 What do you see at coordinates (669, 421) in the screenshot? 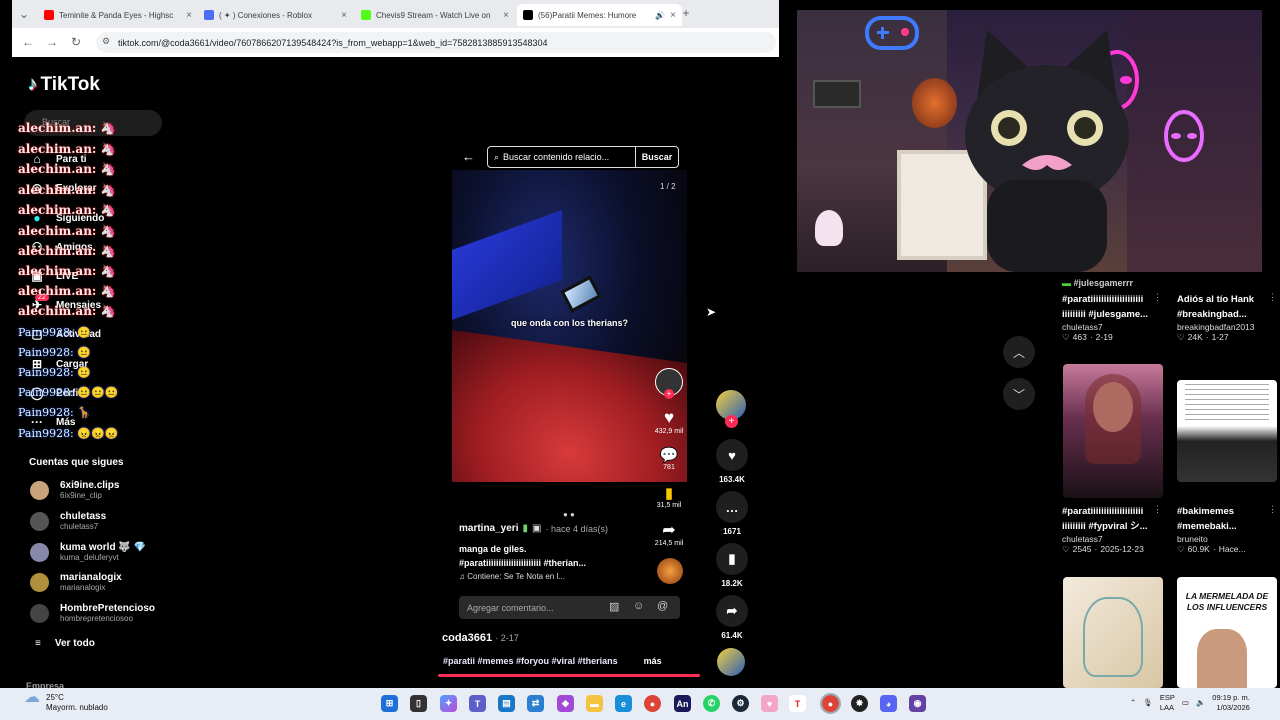
I see `inner-like: ♥ 432,9 mil` at bounding box center [669, 421].